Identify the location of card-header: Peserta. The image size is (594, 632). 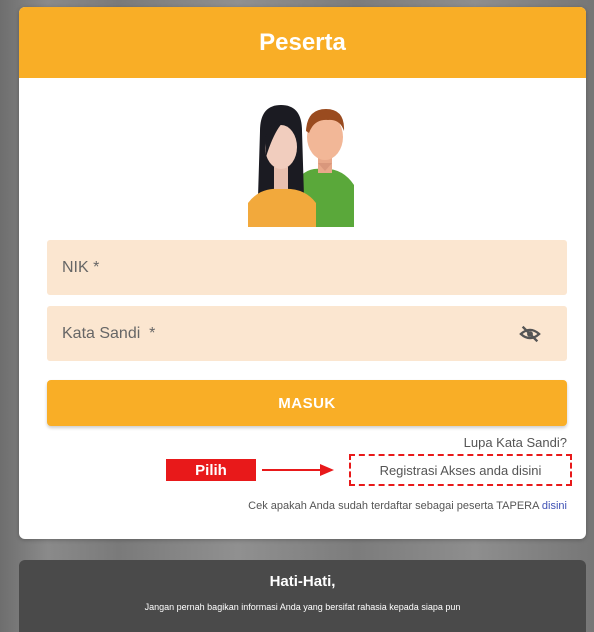
(302, 42).